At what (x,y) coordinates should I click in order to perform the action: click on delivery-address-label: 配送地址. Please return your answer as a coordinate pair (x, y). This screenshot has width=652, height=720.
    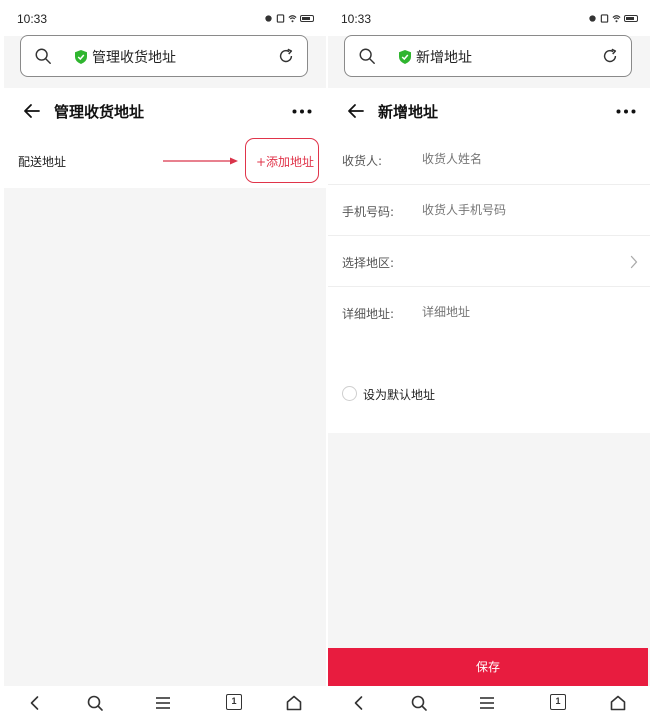
    Looking at the image, I should click on (42, 162).